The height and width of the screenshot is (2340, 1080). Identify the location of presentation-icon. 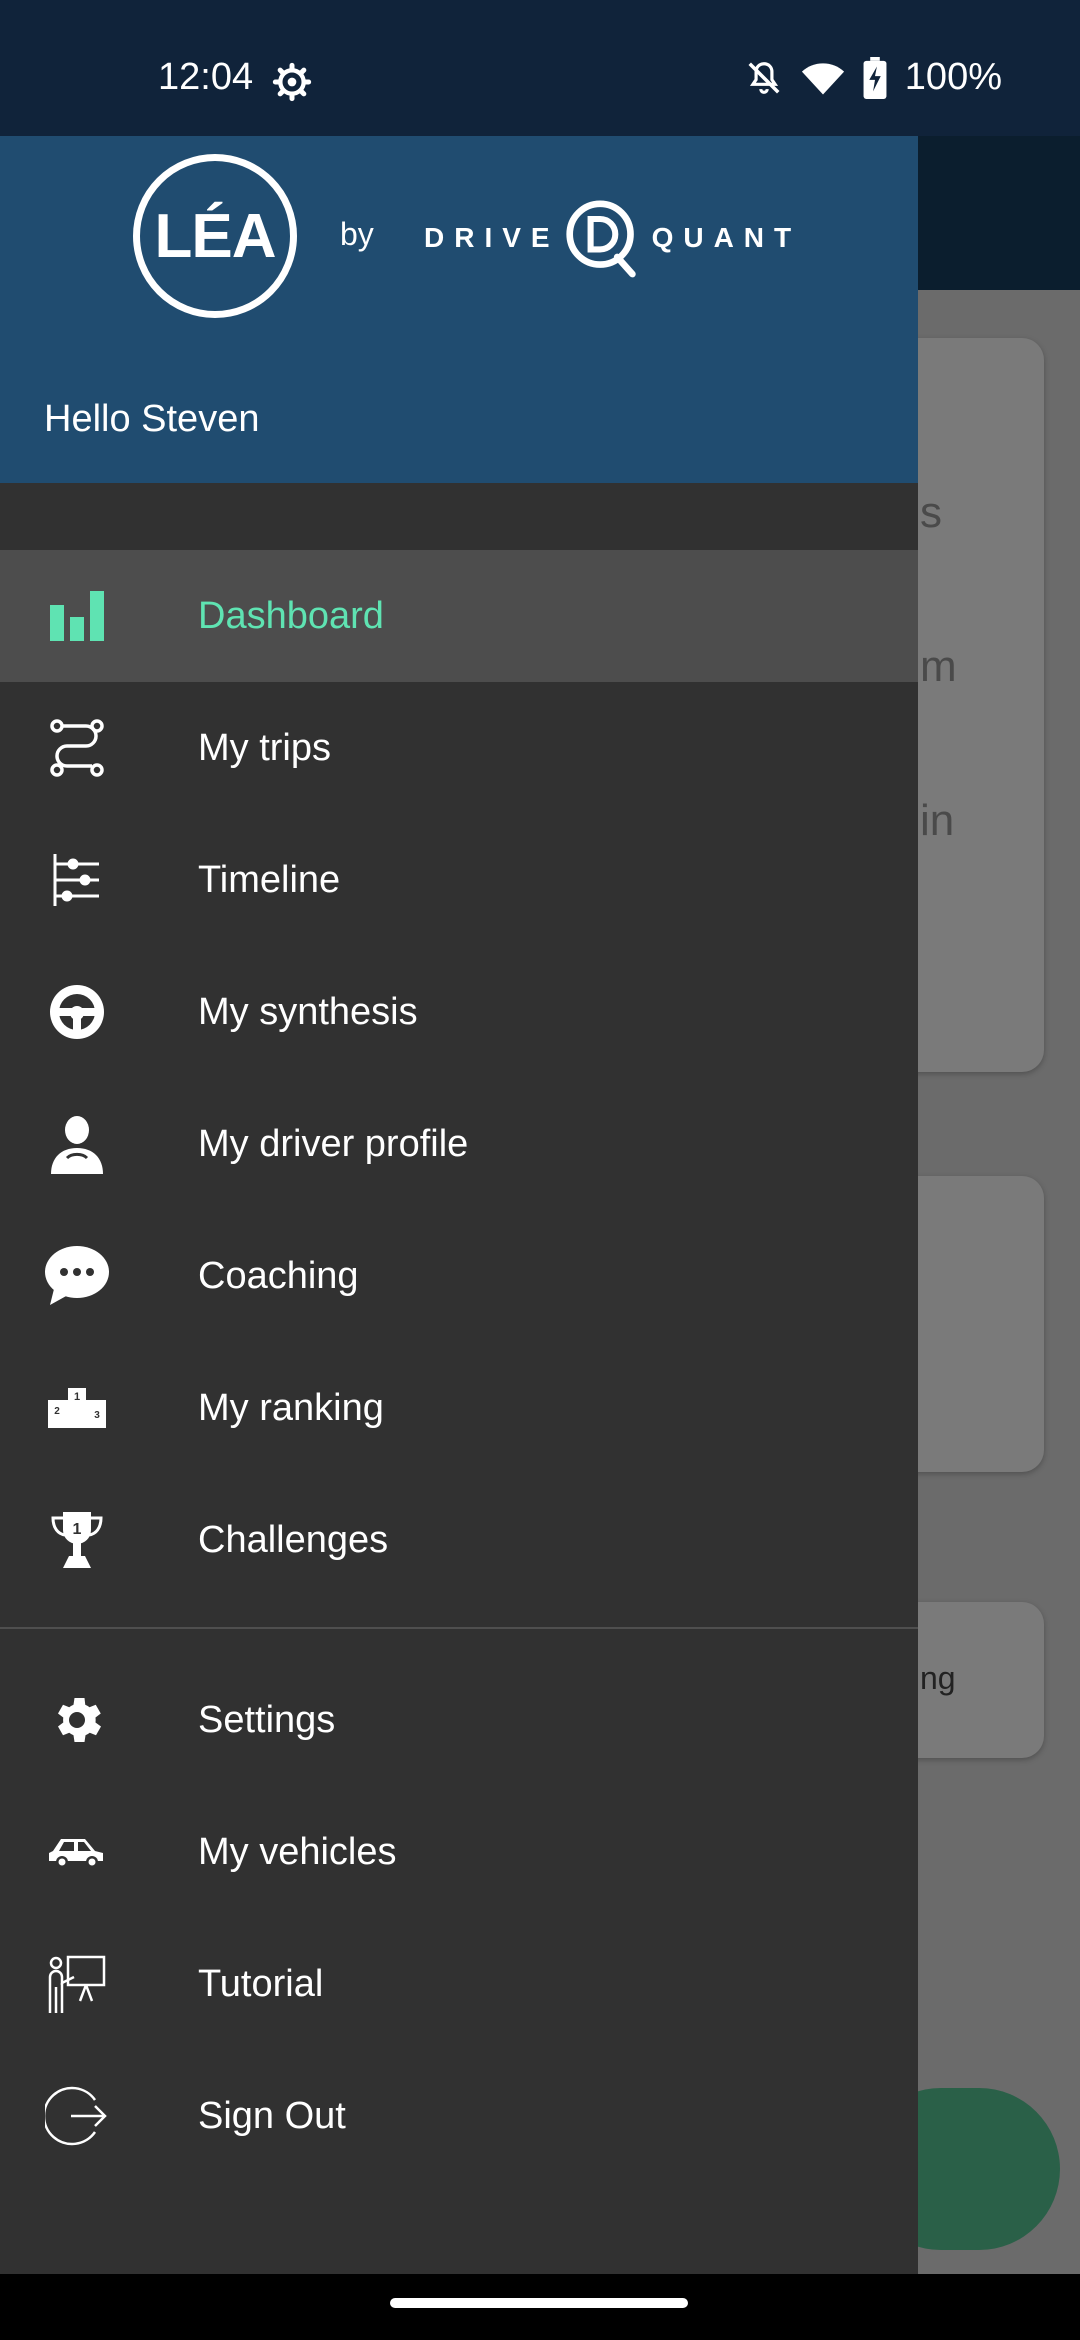
(77, 1984).